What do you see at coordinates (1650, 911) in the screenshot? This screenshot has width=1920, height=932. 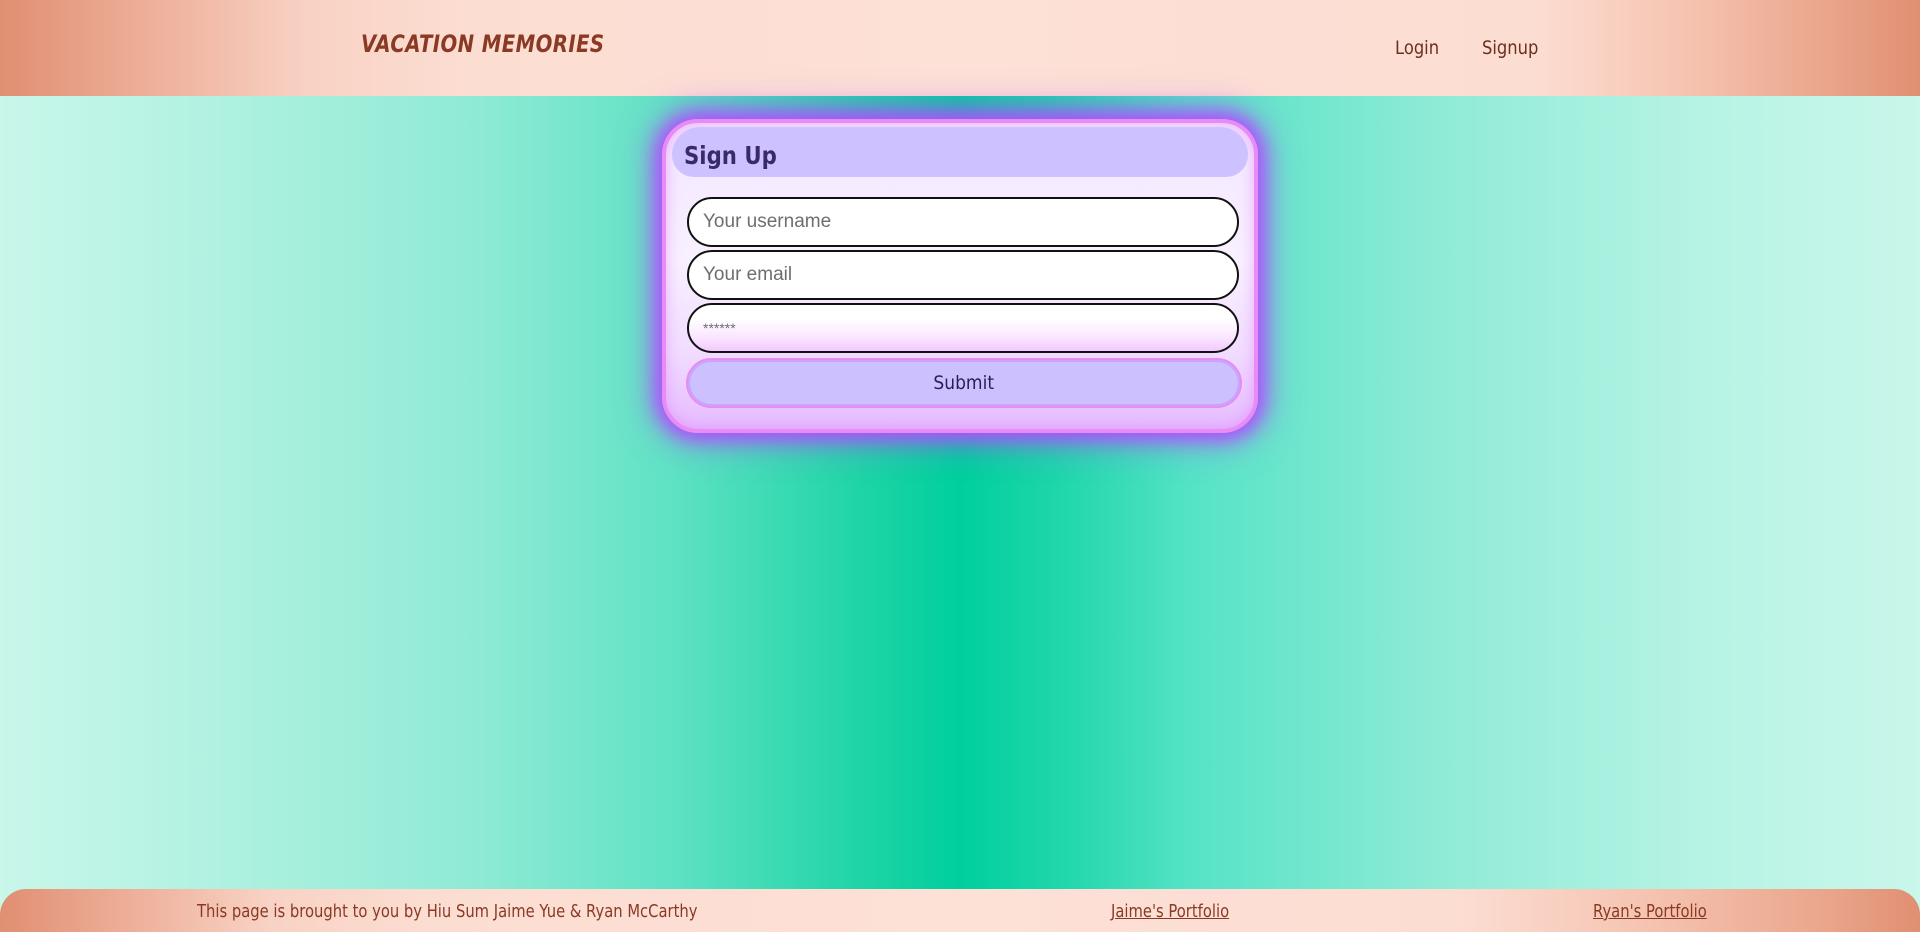 I see `ryan-portfolio-link: Ryan's Portfolio` at bounding box center [1650, 911].